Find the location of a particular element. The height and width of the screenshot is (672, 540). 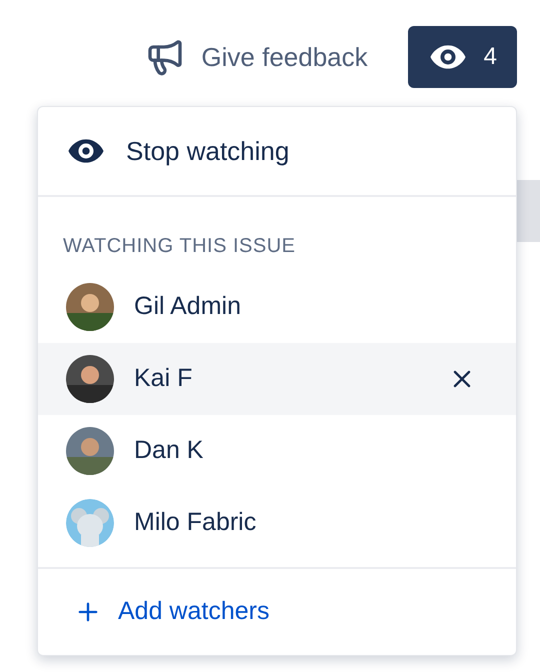

watcher-name: Gil Admin is located at coordinates (188, 306).